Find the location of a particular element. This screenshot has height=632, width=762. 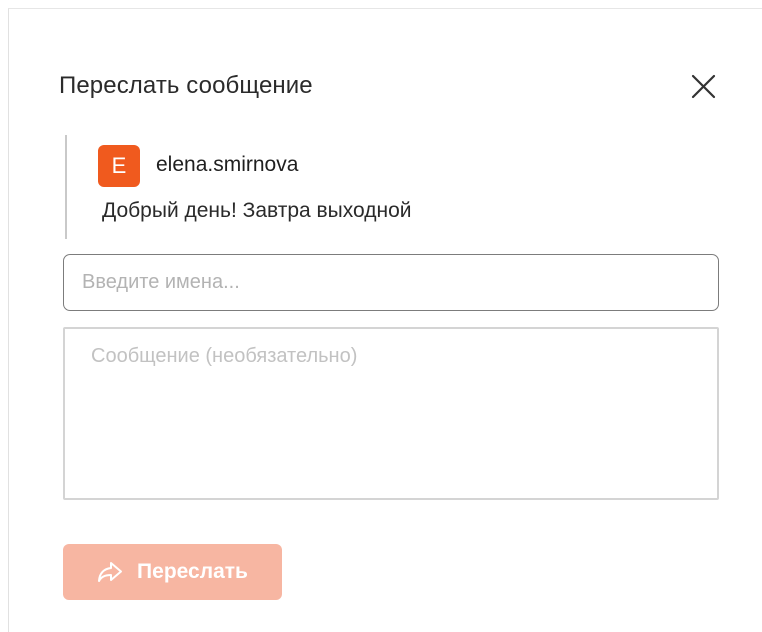

forward-button: Переслать is located at coordinates (172, 572).